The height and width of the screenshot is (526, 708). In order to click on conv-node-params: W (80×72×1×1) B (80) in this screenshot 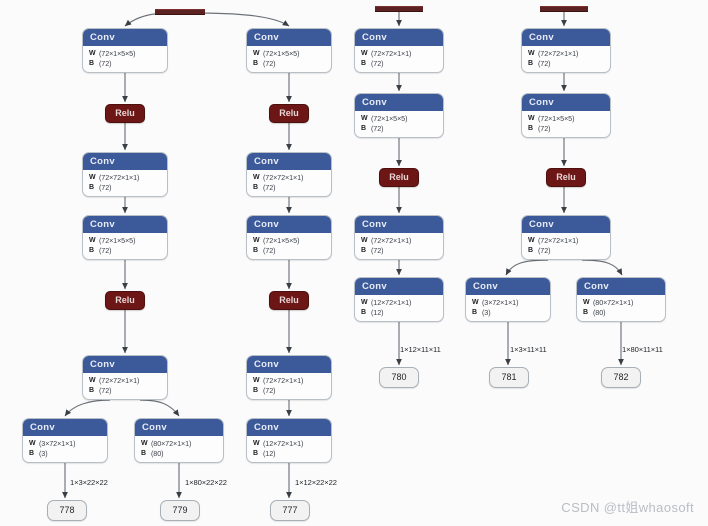, I will do `click(621, 308)`.